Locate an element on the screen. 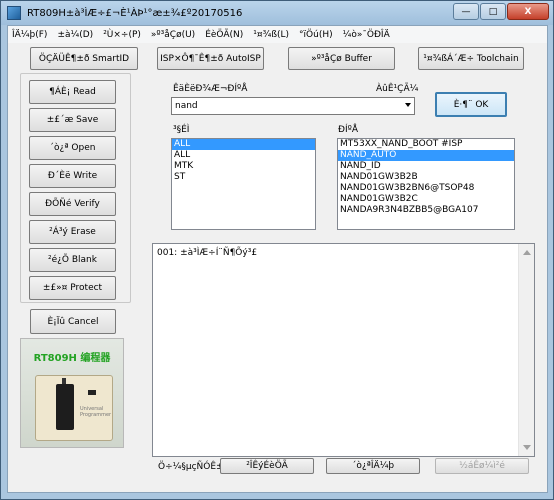 Image resolution: width=554 pixels, height=500 pixels. programmer-image: RT809H 编程器 Universal Programmer is located at coordinates (72, 393).